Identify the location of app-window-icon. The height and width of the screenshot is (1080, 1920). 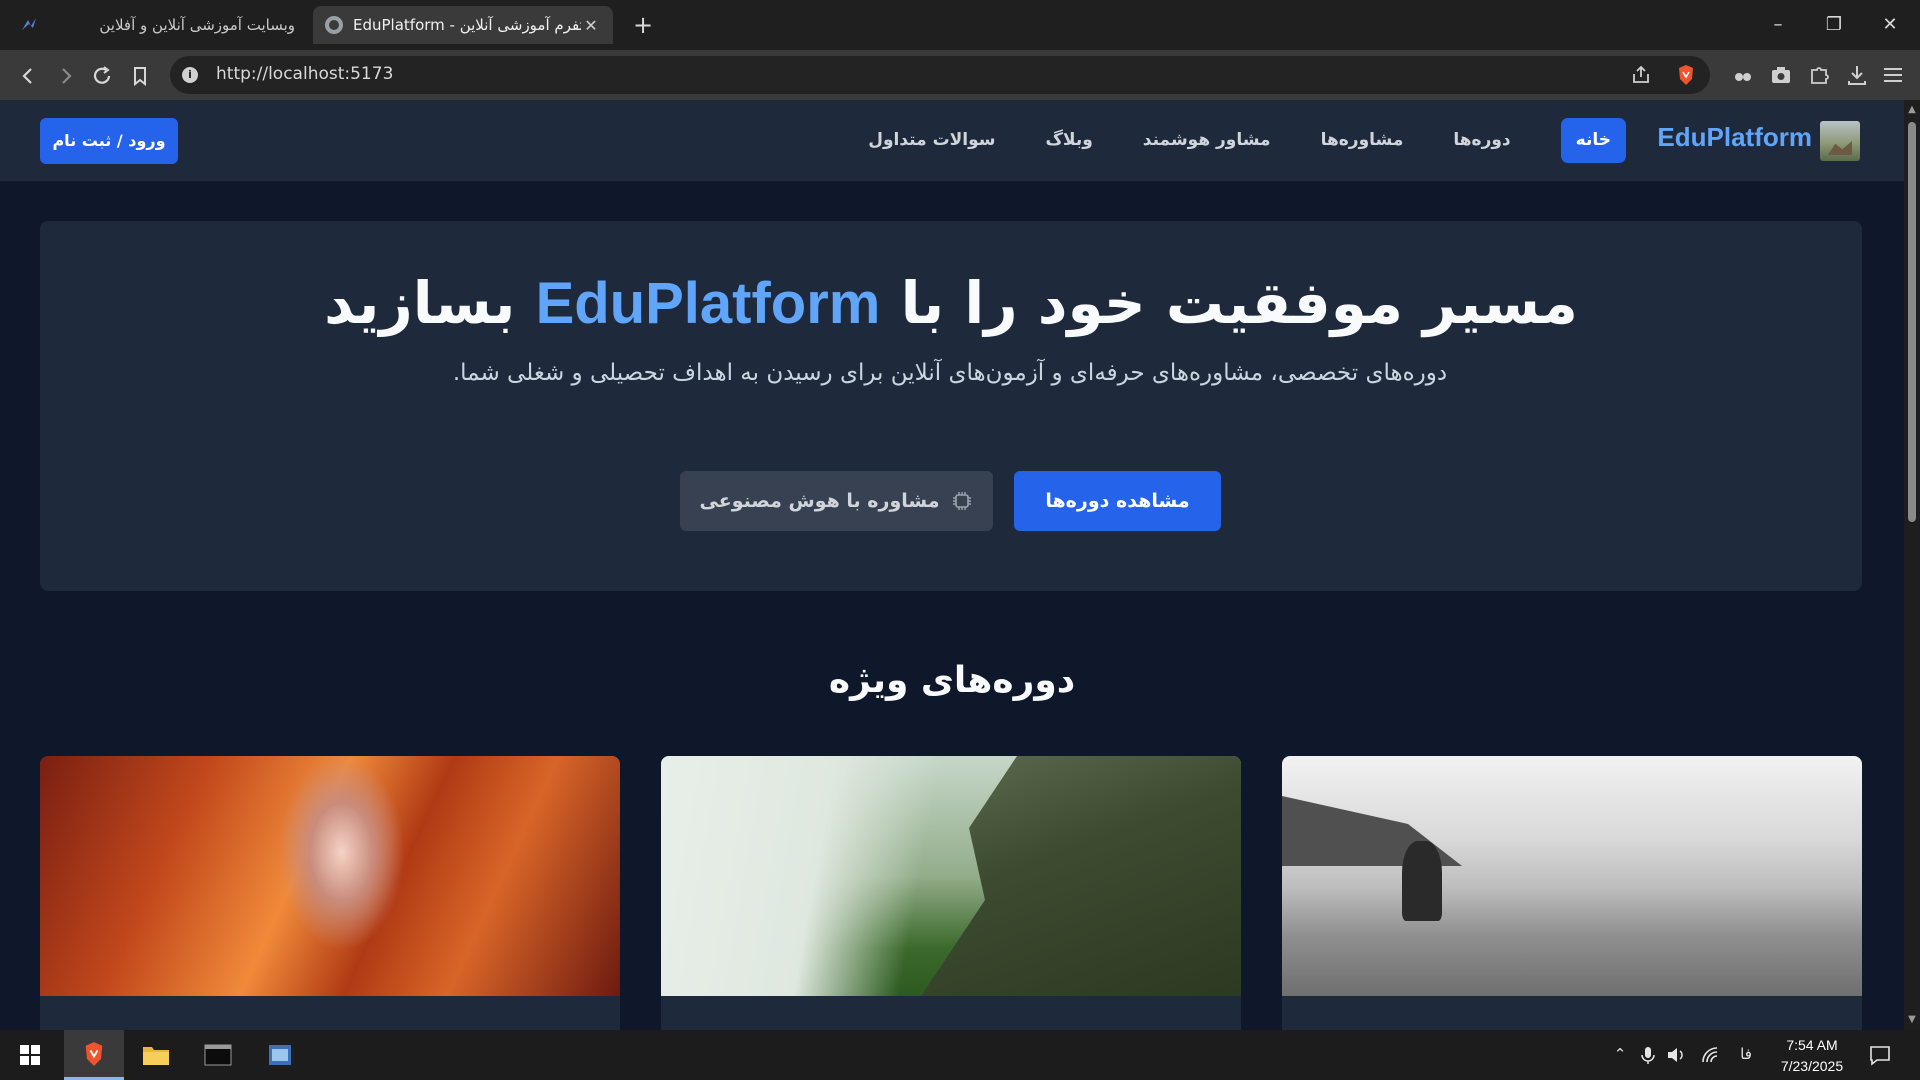
(280, 1055).